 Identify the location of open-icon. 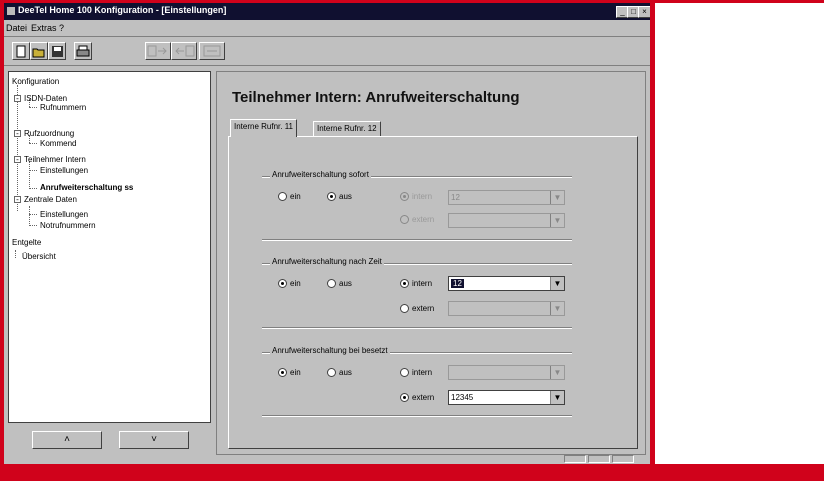
(39, 51).